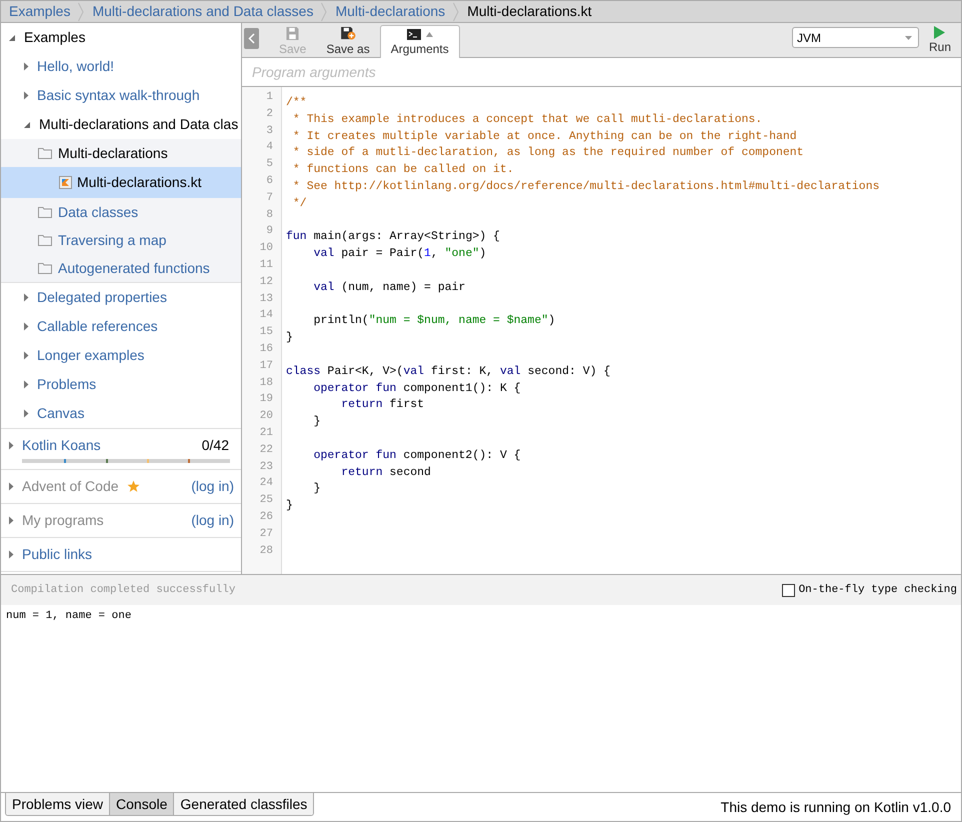 The height and width of the screenshot is (822, 962). I want to click on line-number: 26, so click(266, 517).